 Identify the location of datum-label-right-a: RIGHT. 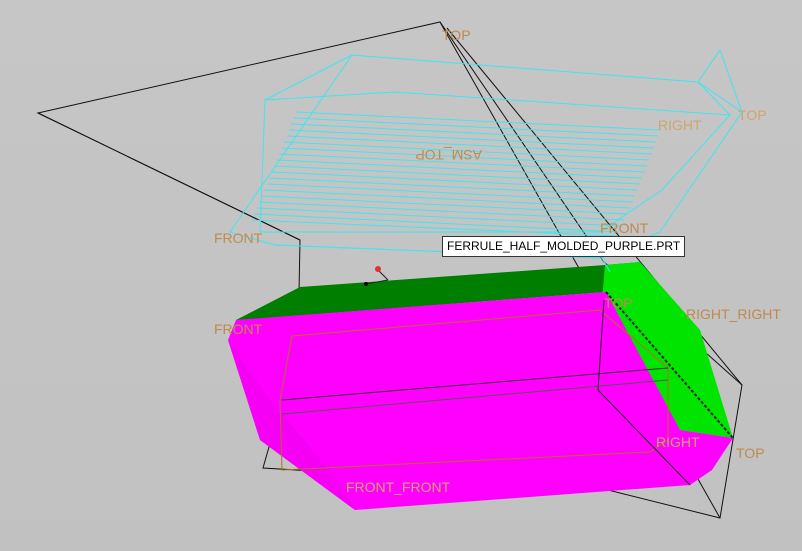
(680, 125).